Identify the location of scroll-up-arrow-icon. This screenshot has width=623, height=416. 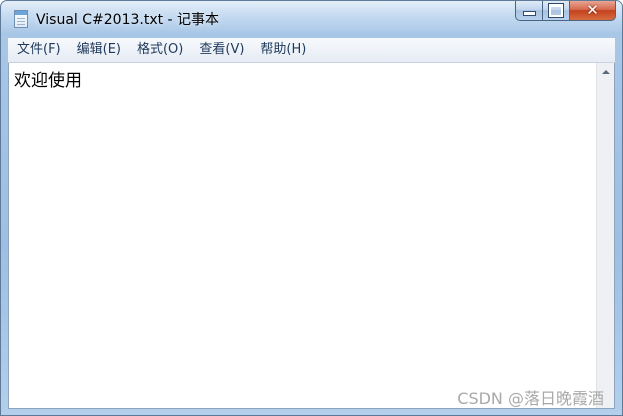
(605, 71).